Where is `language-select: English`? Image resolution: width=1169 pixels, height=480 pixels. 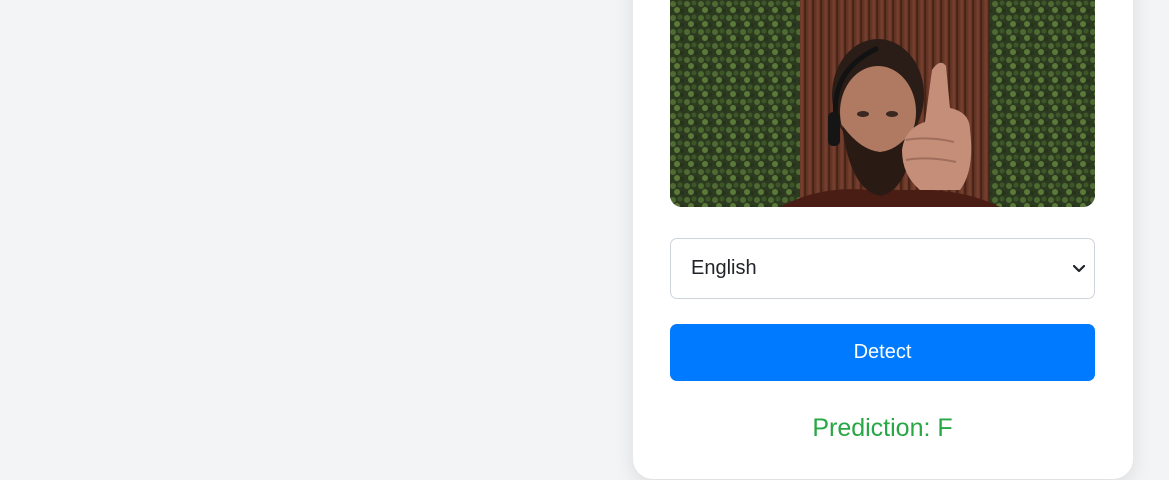 language-select: English is located at coordinates (882, 268).